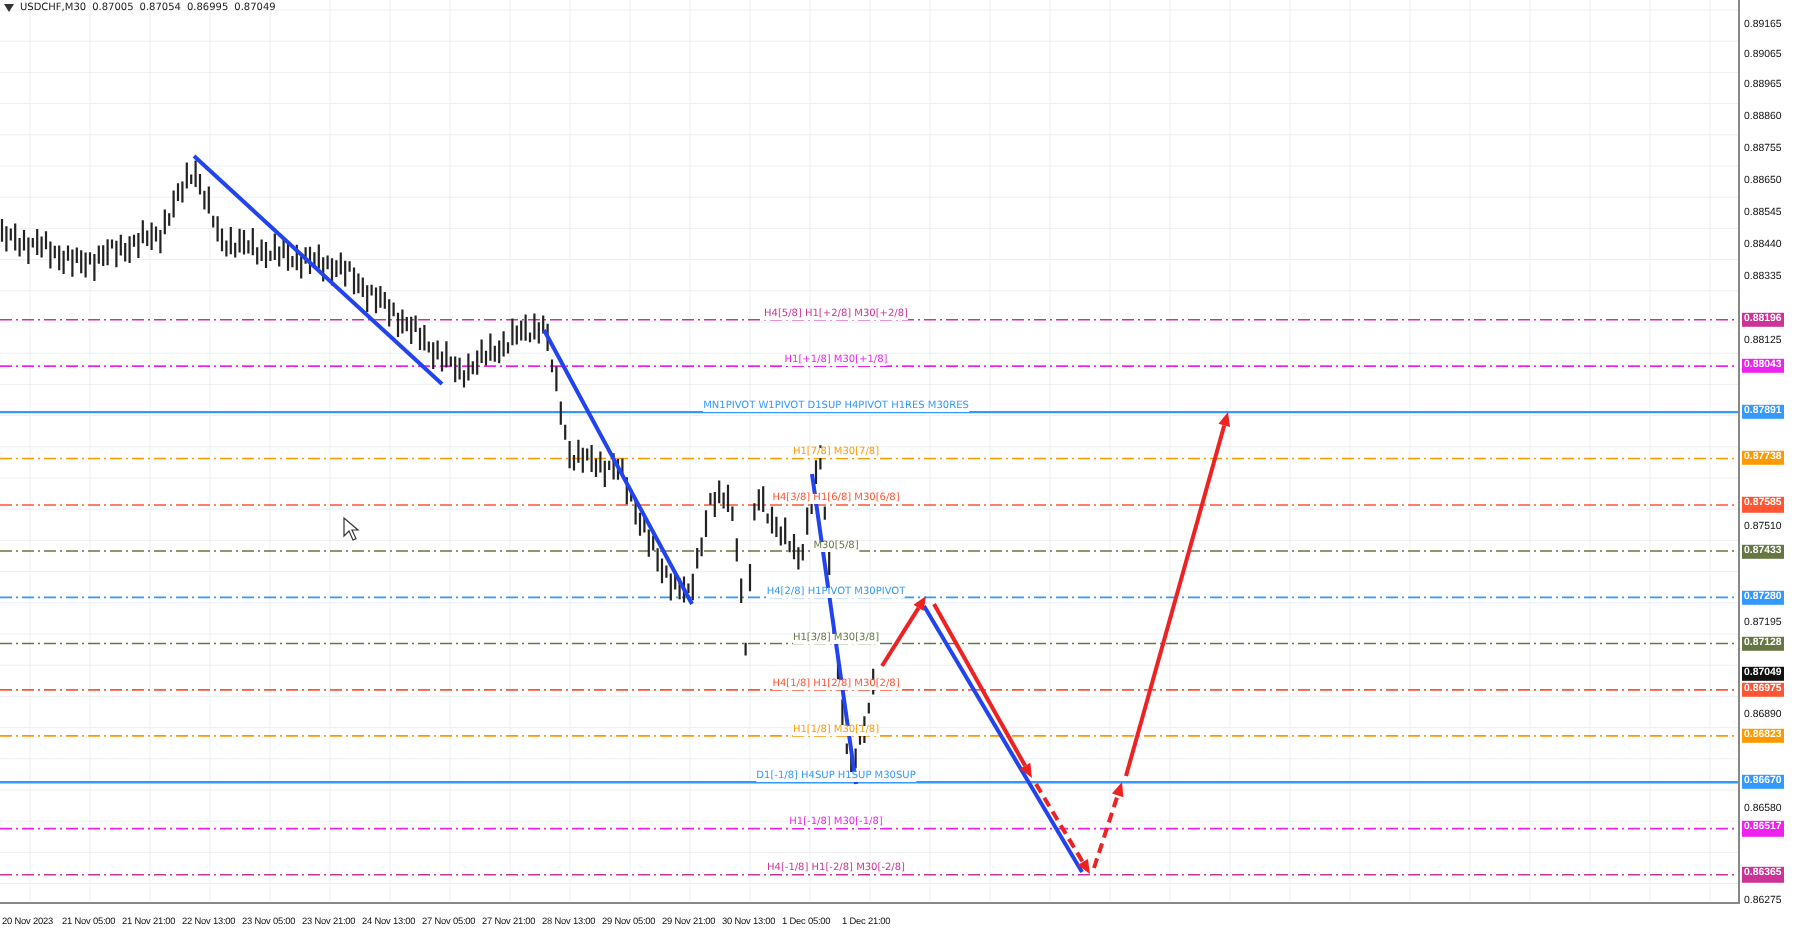 The image size is (1800, 936). I want to click on forecast-arrow, so click(903, 632).